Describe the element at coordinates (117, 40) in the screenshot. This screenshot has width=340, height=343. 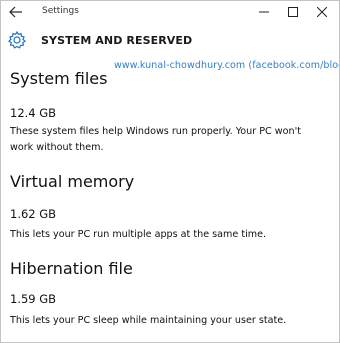
I see `page-title: SYSTEM AND RESERVED` at that location.